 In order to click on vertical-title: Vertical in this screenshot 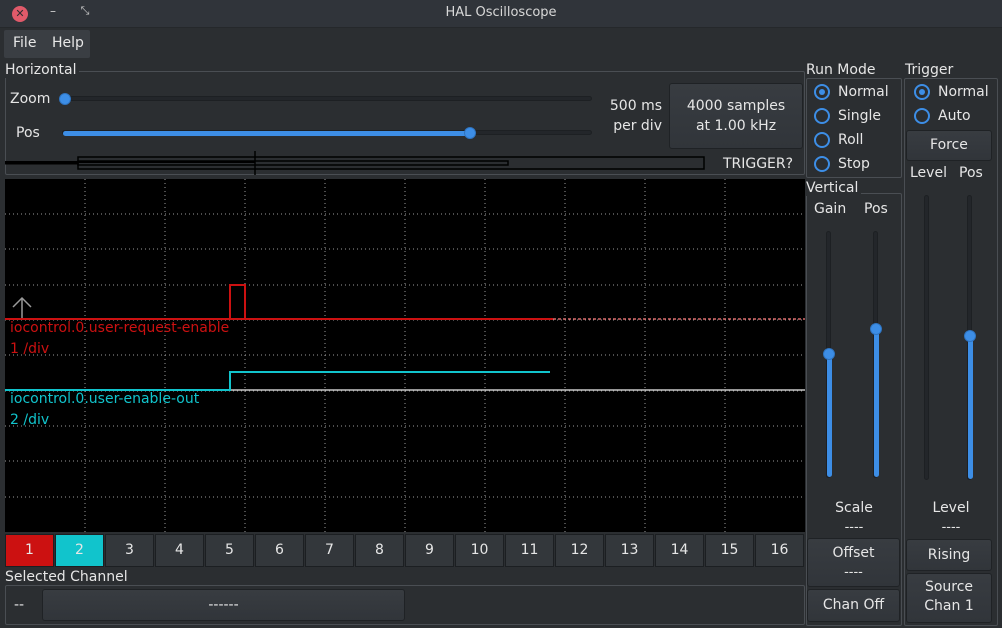, I will do `click(834, 188)`.